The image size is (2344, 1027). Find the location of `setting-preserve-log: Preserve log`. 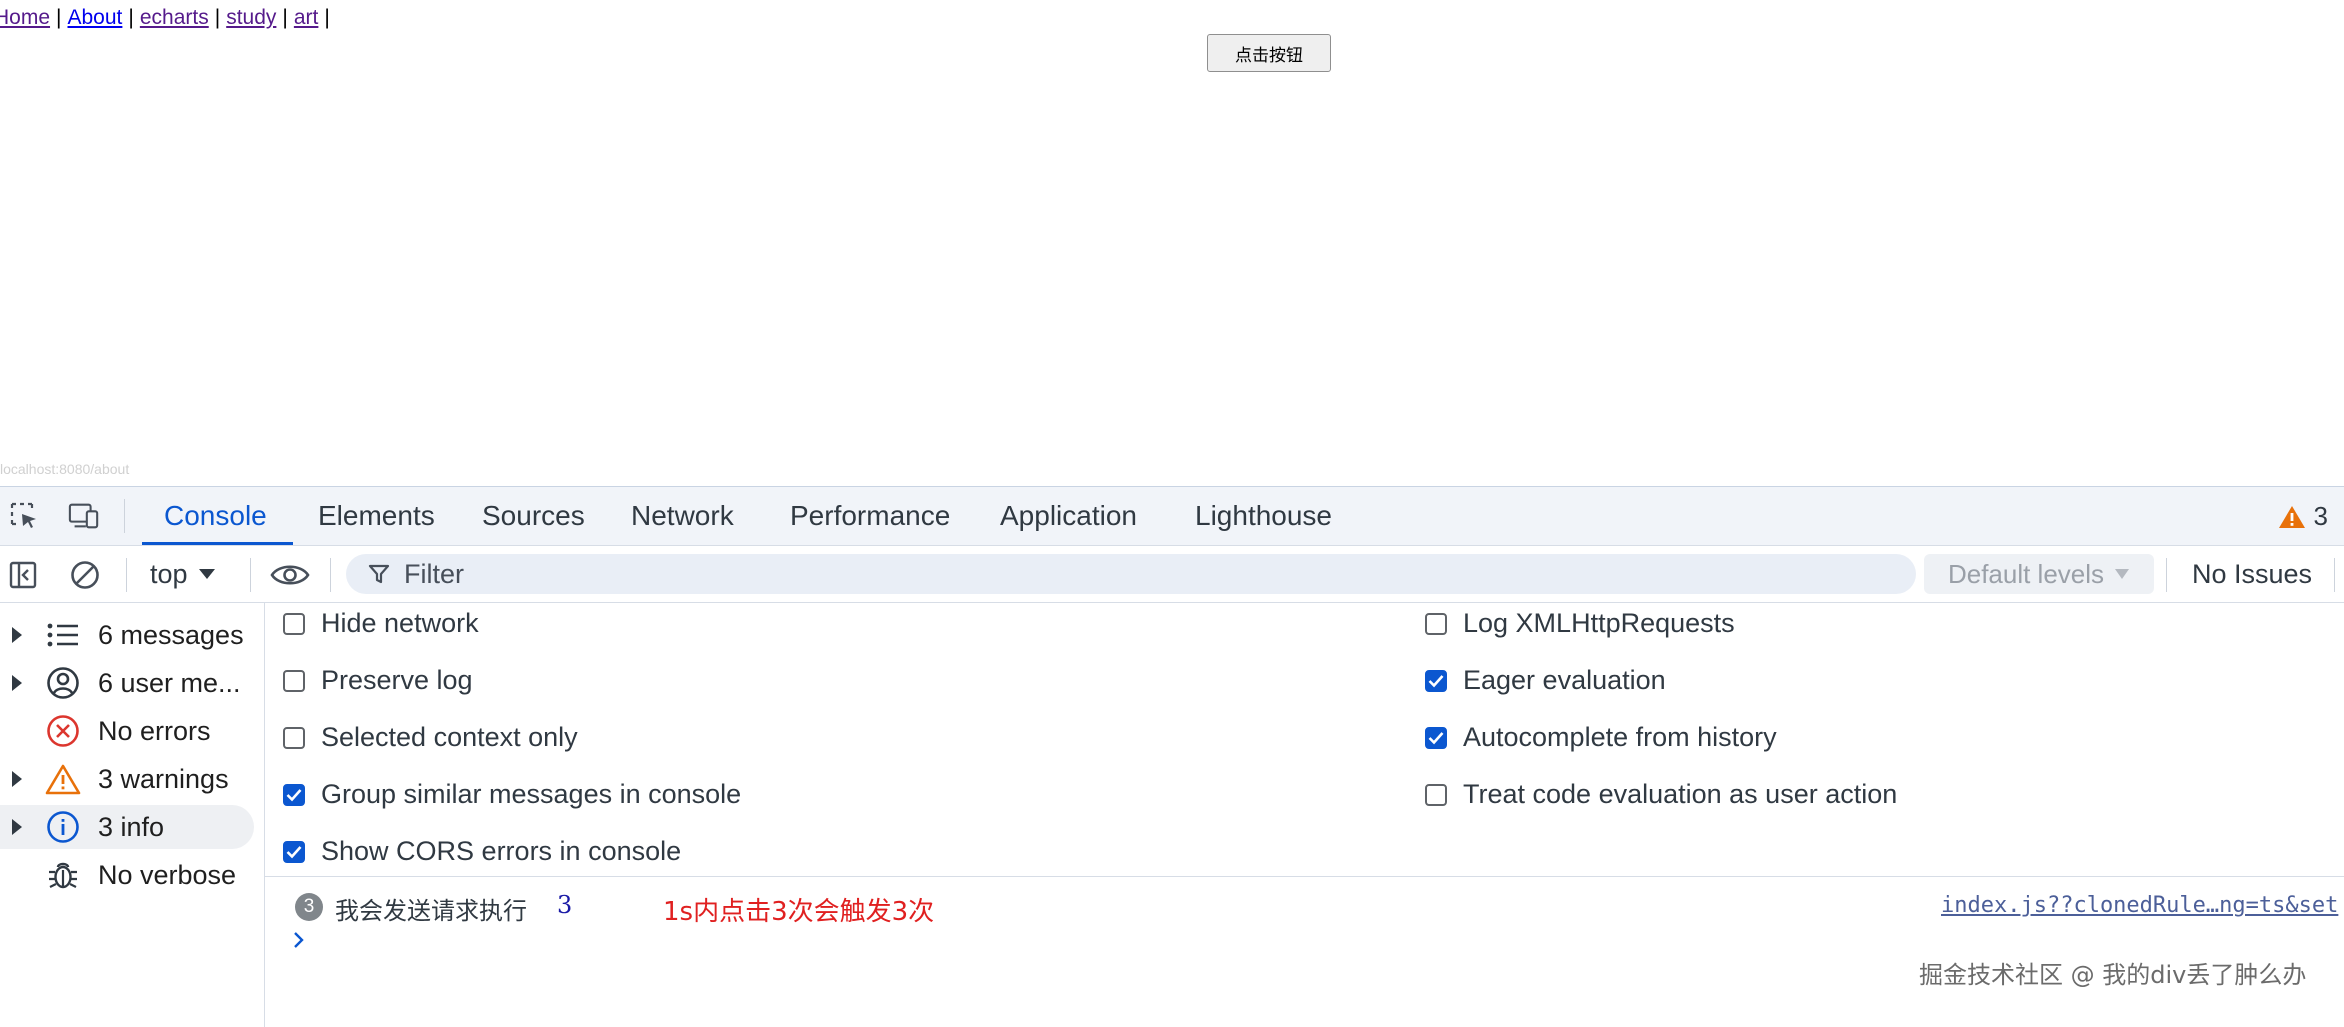

setting-preserve-log: Preserve log is located at coordinates (378, 680).